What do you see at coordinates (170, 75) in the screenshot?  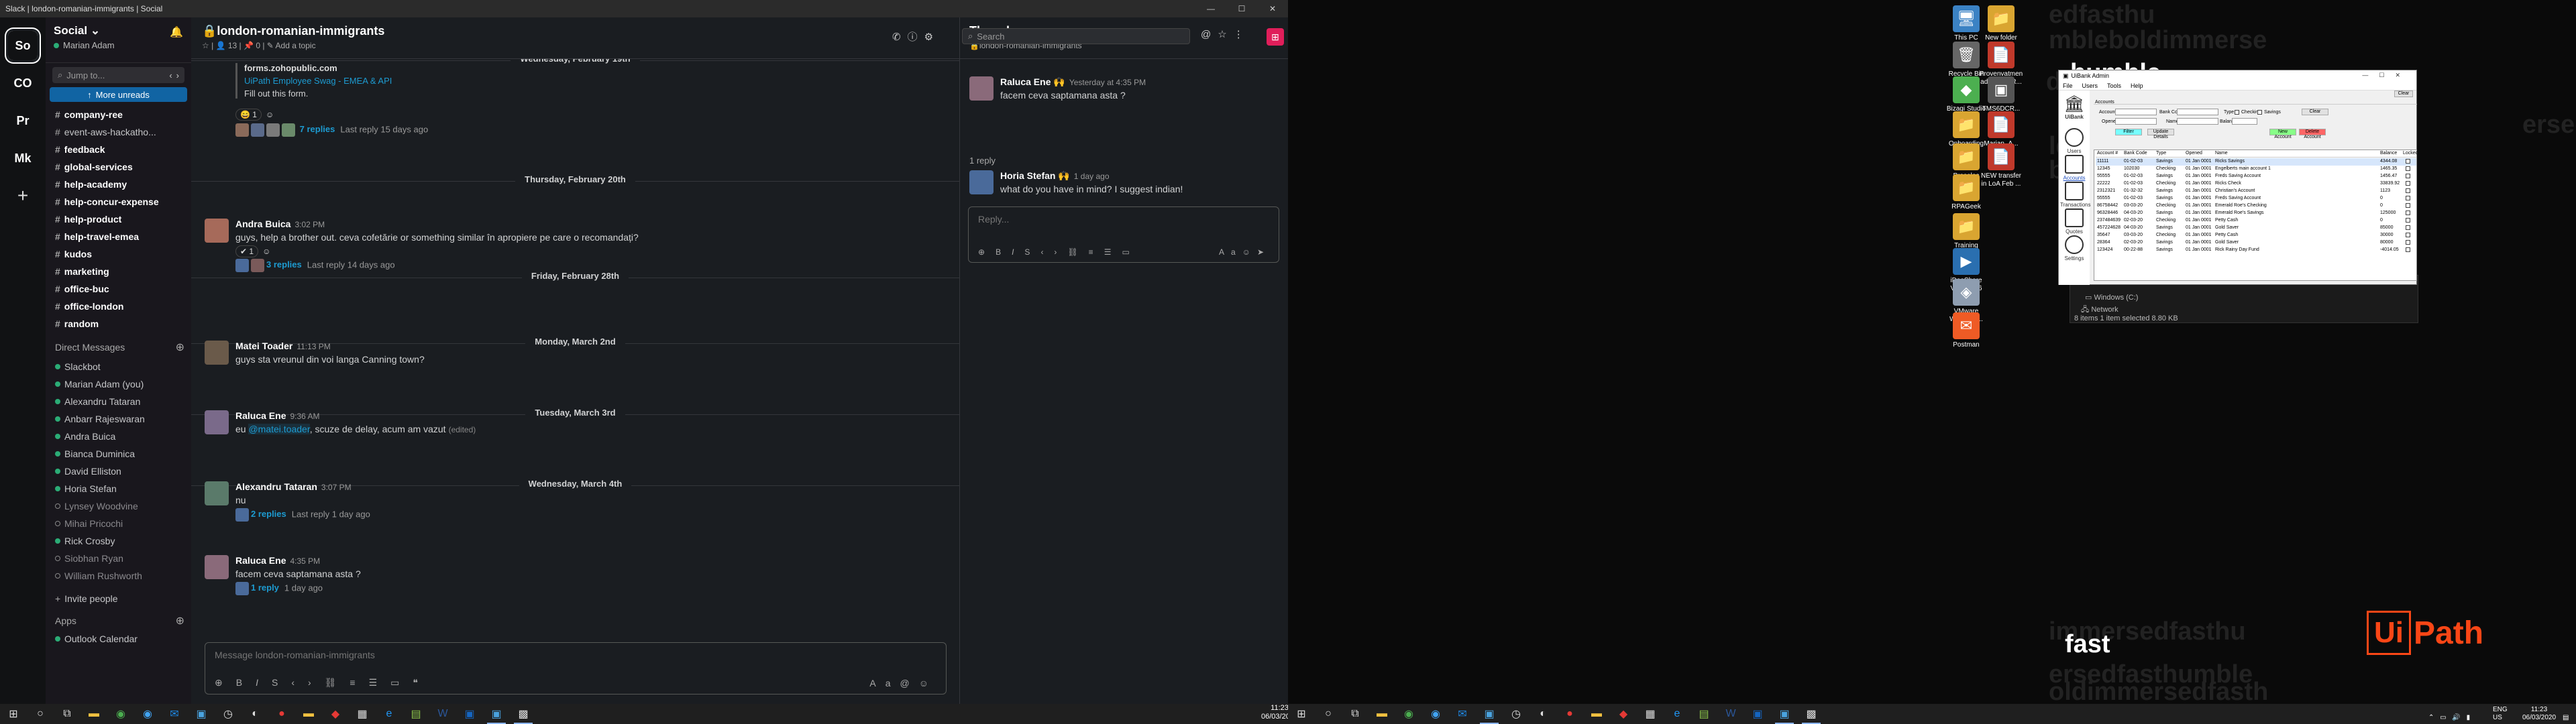 I see `back-arrow-icon: ‹` at bounding box center [170, 75].